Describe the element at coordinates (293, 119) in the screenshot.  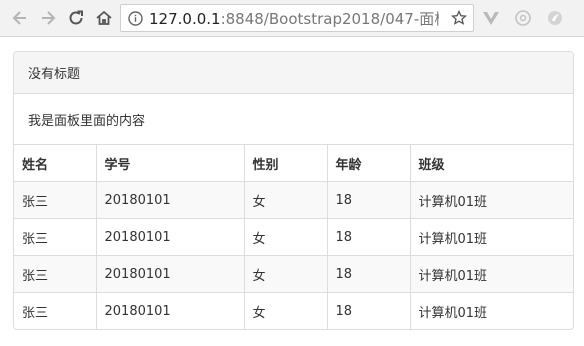
I see `panel-body: 我是面板里面的内容` at that location.